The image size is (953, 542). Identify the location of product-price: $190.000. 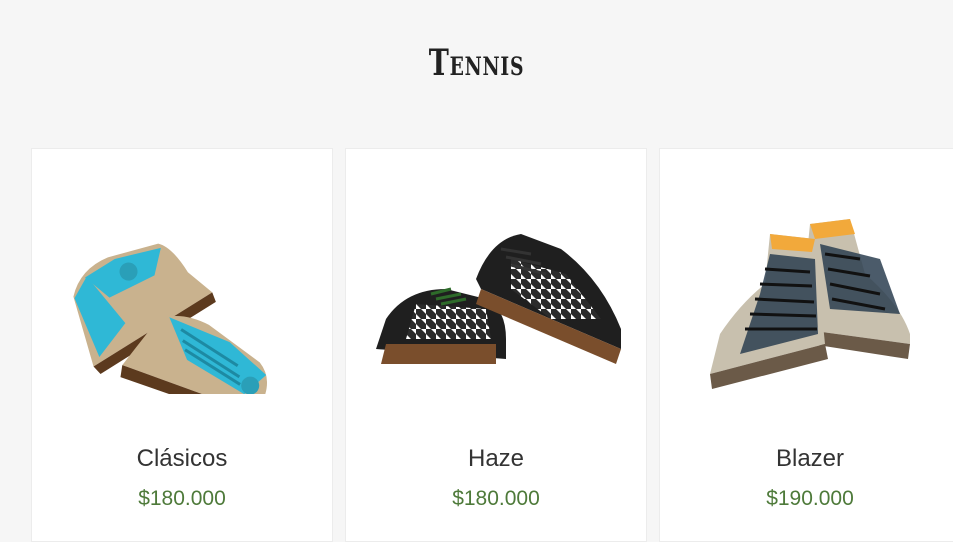
(810, 498).